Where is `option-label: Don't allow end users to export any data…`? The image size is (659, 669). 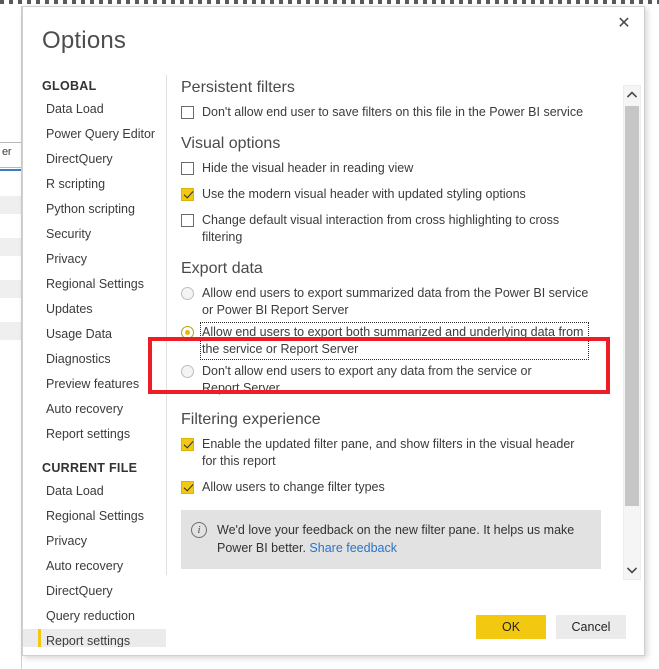
option-label: Don't allow end users to export any data… is located at coordinates (367, 379).